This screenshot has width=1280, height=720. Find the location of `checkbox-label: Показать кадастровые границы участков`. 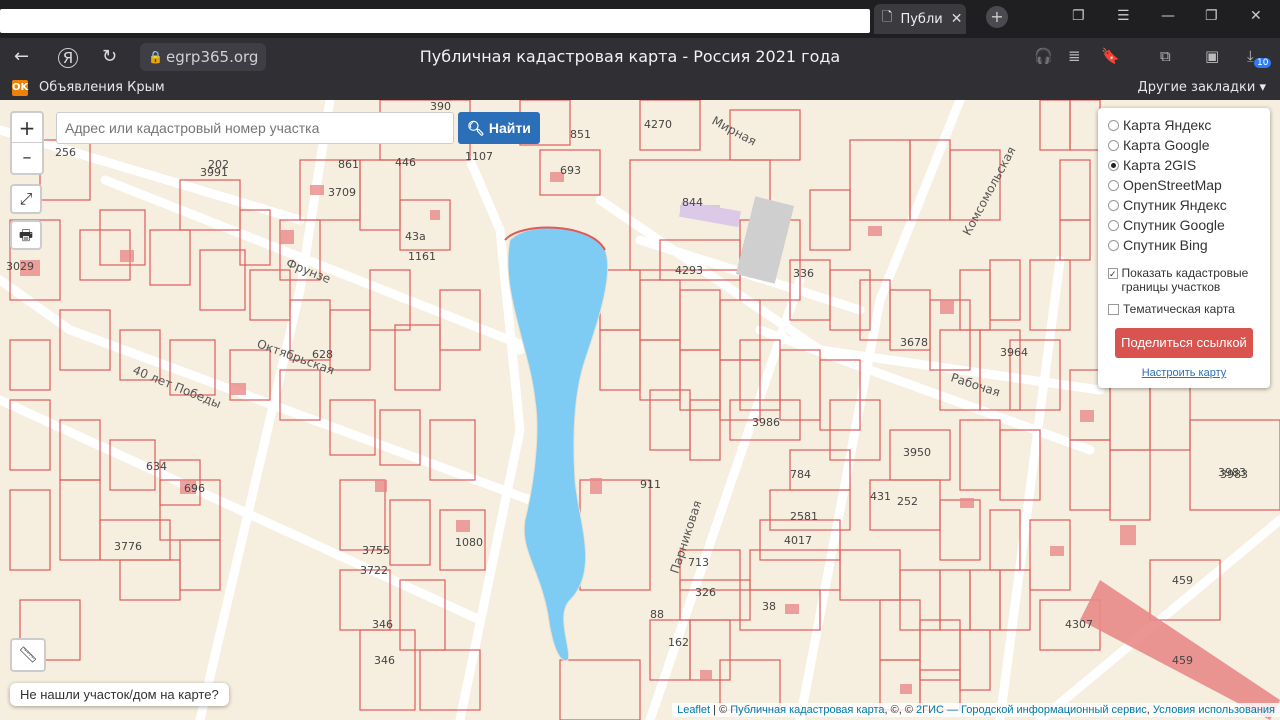

checkbox-label: Показать кадастровые границы участков is located at coordinates (1185, 280).